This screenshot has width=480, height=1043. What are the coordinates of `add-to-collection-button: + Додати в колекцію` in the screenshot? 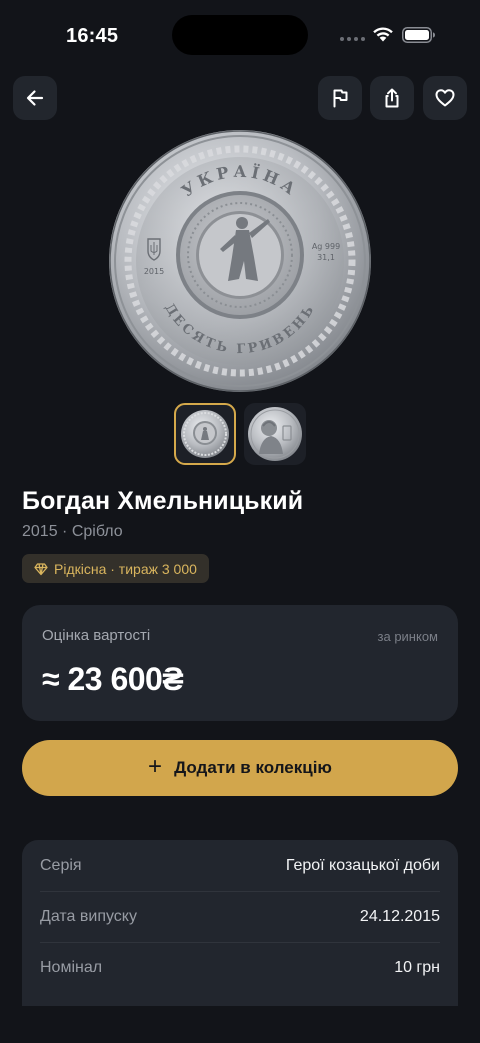 It's located at (240, 768).